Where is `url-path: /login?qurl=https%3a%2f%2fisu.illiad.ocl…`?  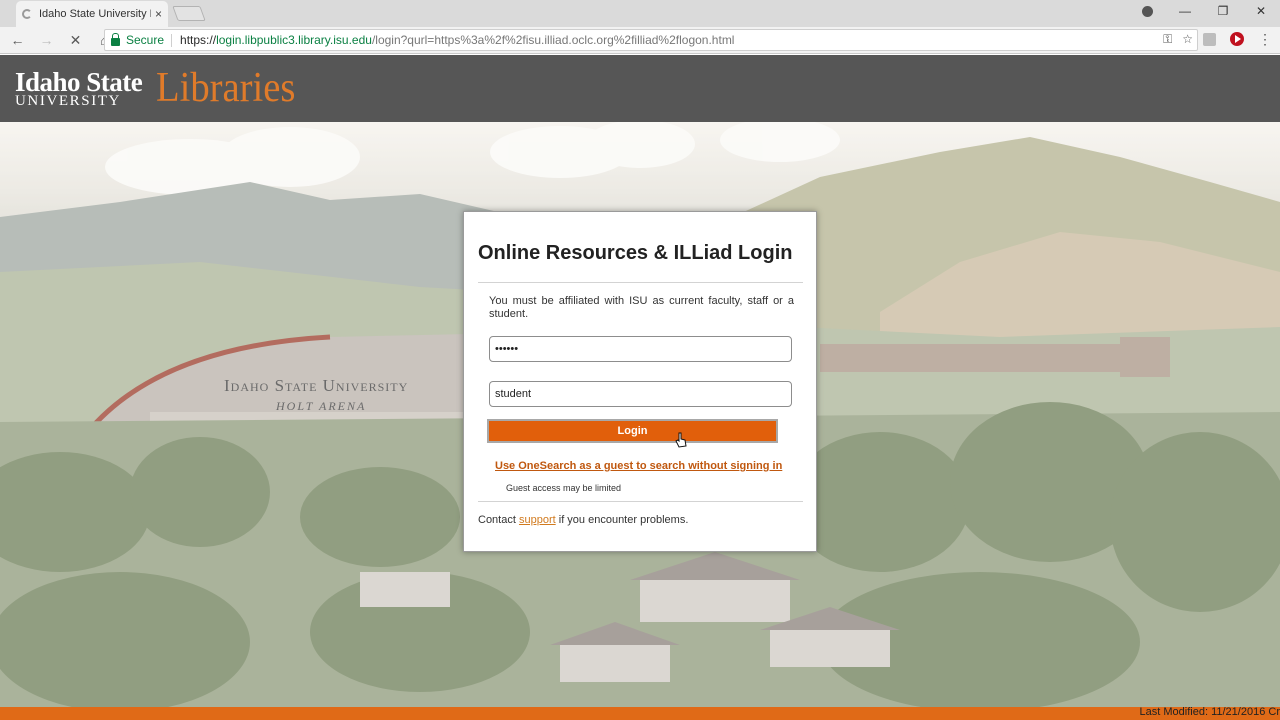 url-path: /login?qurl=https%3a%2f%2fisu.illiad.ocl… is located at coordinates (553, 40).